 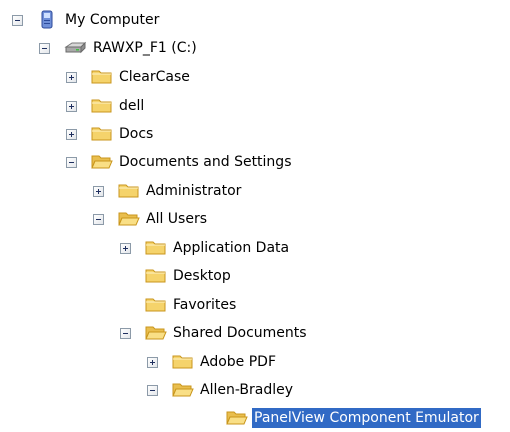 What do you see at coordinates (194, 191) in the screenshot?
I see `tree-label: Administrator` at bounding box center [194, 191].